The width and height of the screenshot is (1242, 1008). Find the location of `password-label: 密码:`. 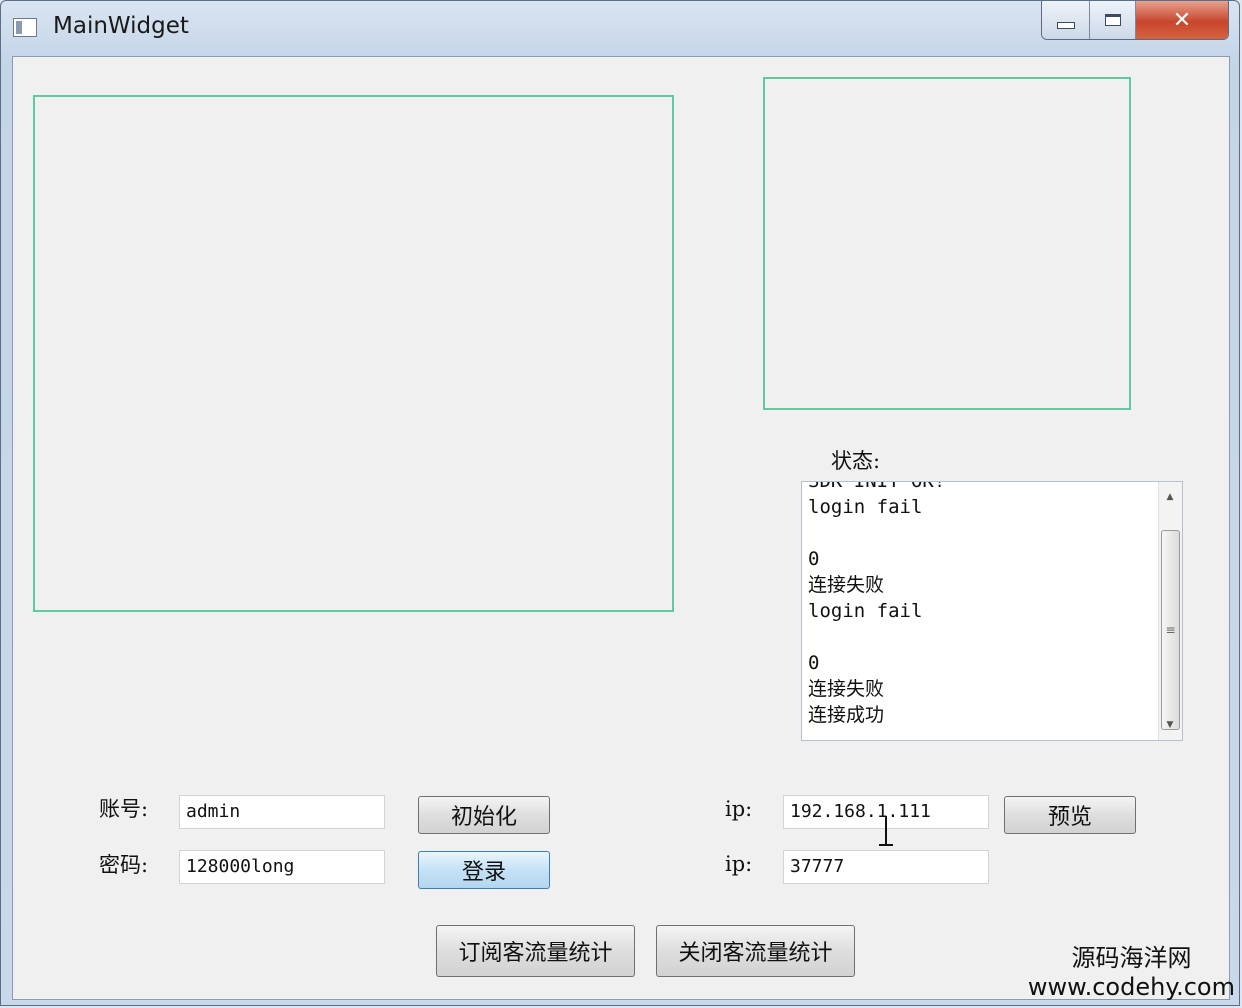

password-label: 密码: is located at coordinates (124, 865).